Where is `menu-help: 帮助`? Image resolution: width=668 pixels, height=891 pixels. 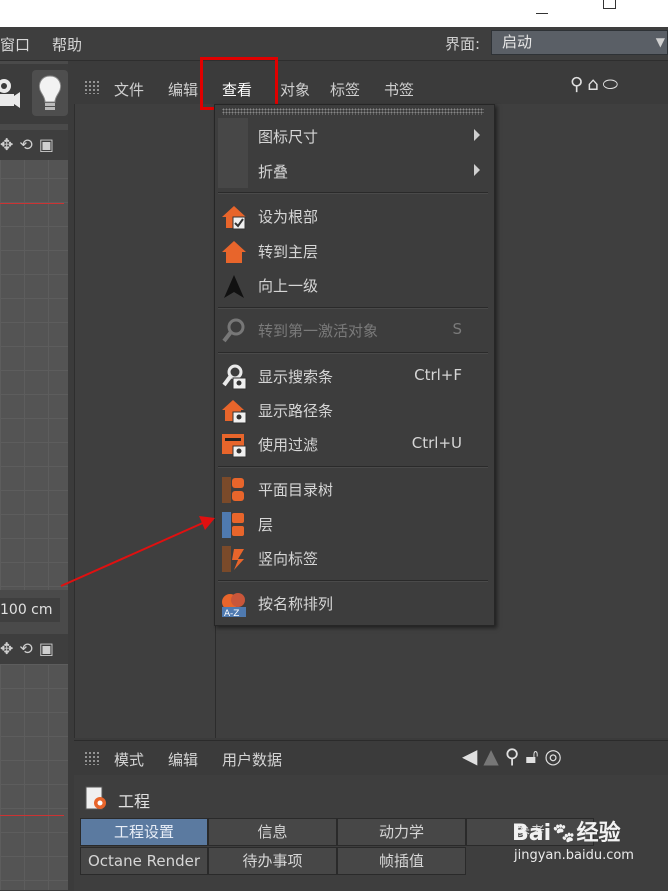 menu-help: 帮助 is located at coordinates (67, 44).